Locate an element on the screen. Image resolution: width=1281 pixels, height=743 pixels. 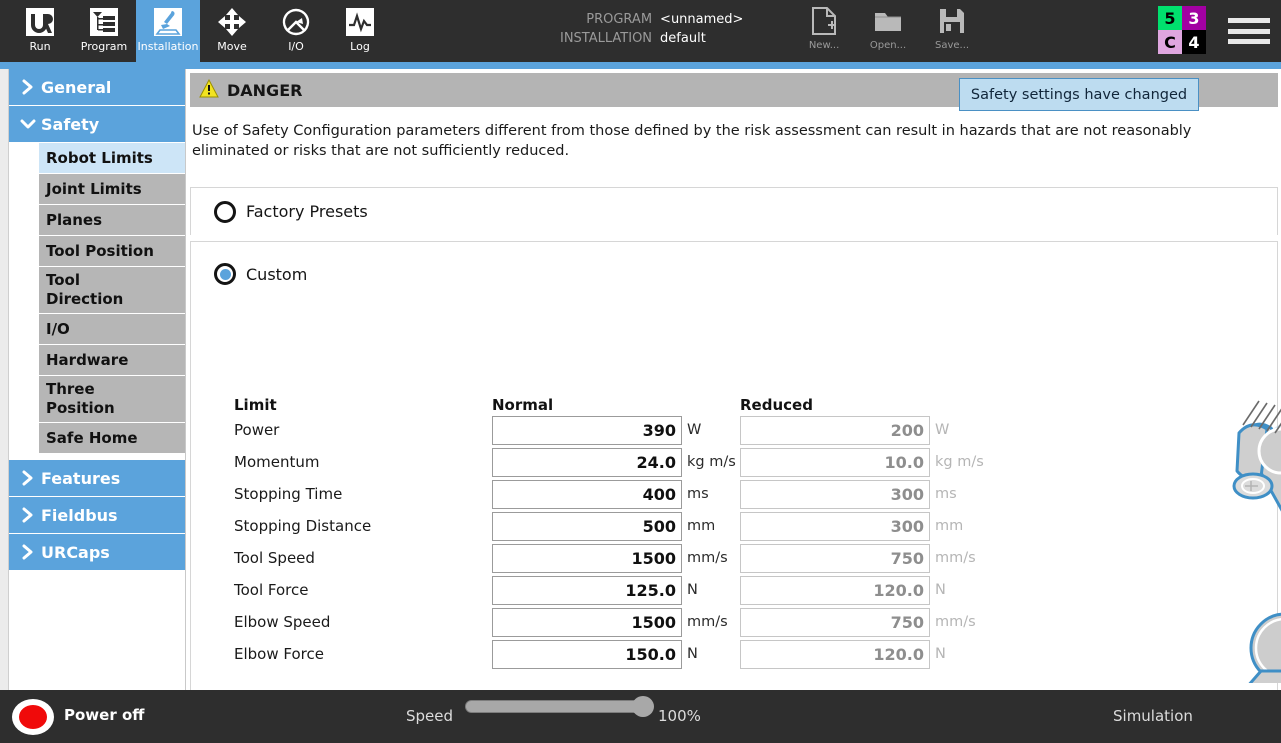
elbow-force-reduced-input: 120.0 is located at coordinates (835, 654).